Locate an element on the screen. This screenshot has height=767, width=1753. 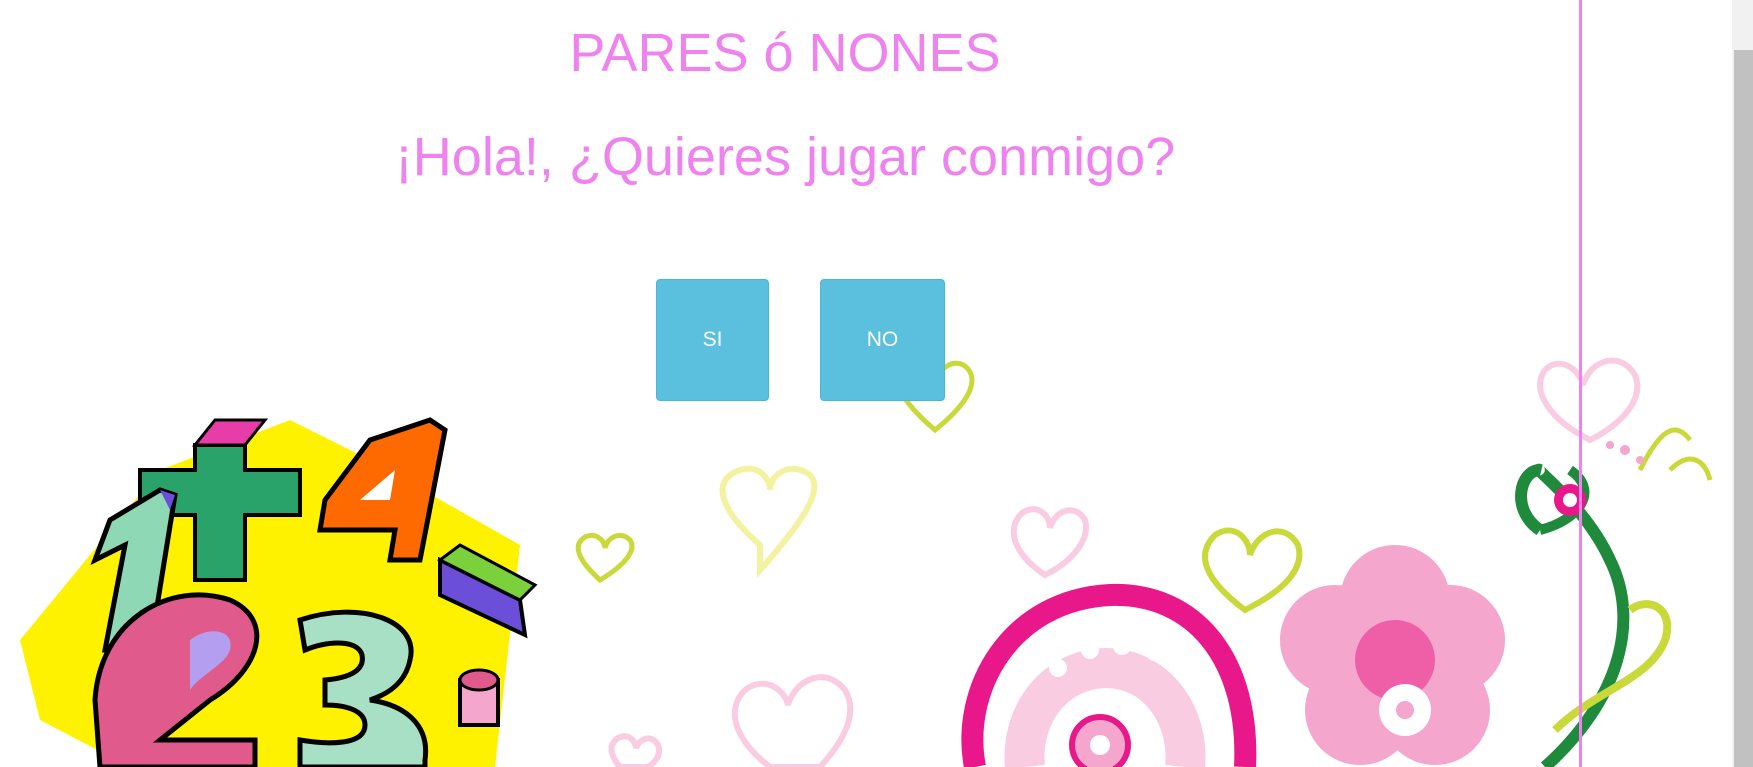
swirl-icon is located at coordinates (1109, 675).